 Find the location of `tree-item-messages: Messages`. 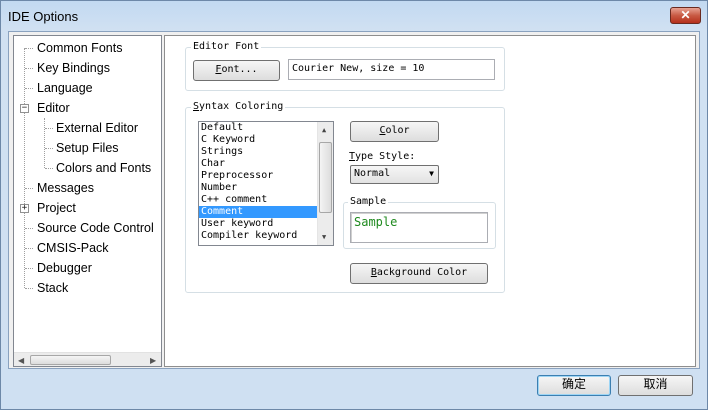

tree-item-messages: Messages is located at coordinates (65, 188).